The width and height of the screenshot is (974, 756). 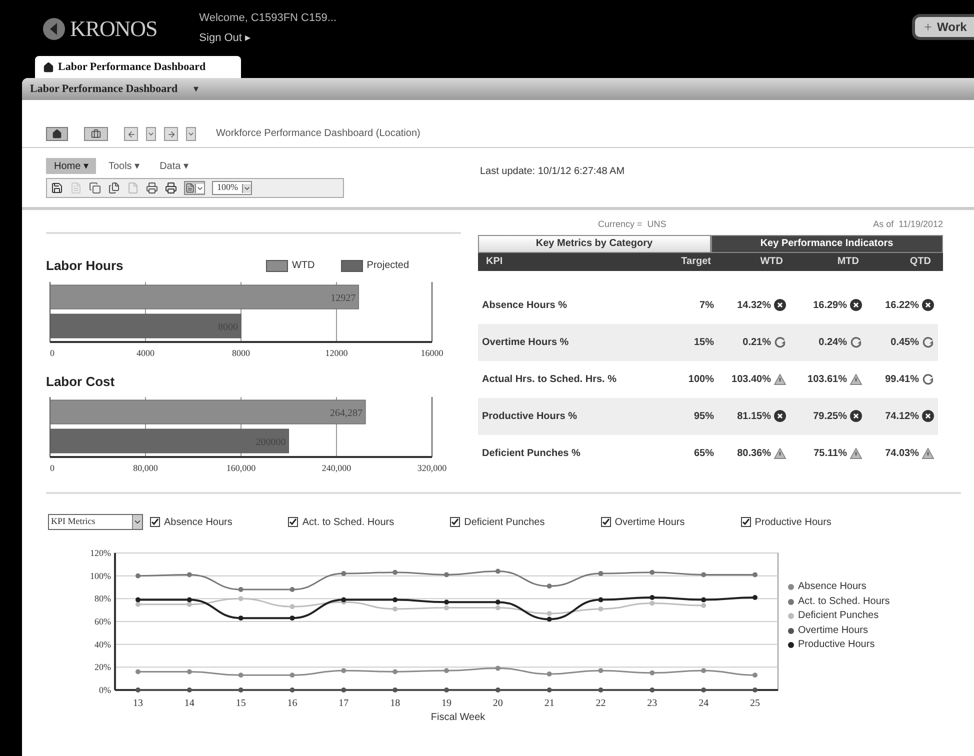 I want to click on menu-item: Home ▾, so click(x=71, y=166).